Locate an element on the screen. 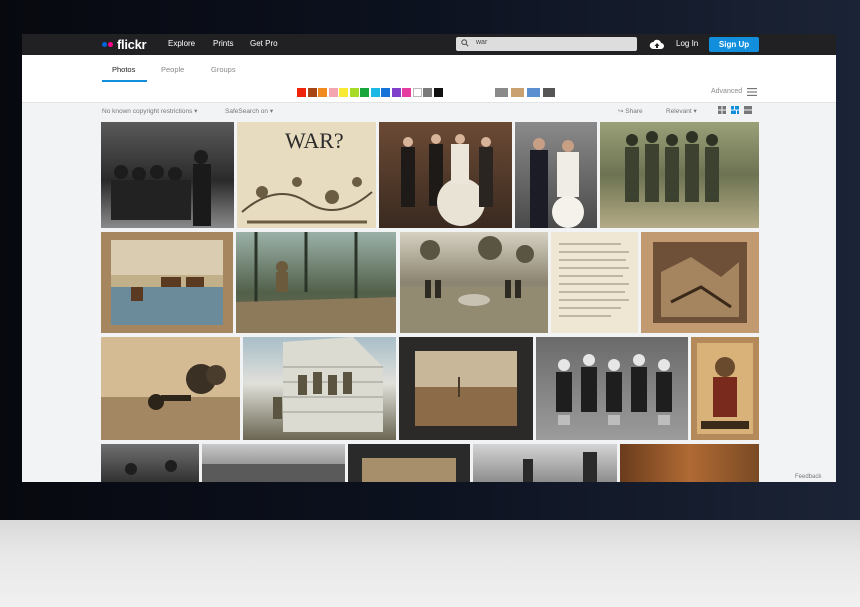 This screenshot has width=860, height=607. logo-text: flickr is located at coordinates (132, 44).